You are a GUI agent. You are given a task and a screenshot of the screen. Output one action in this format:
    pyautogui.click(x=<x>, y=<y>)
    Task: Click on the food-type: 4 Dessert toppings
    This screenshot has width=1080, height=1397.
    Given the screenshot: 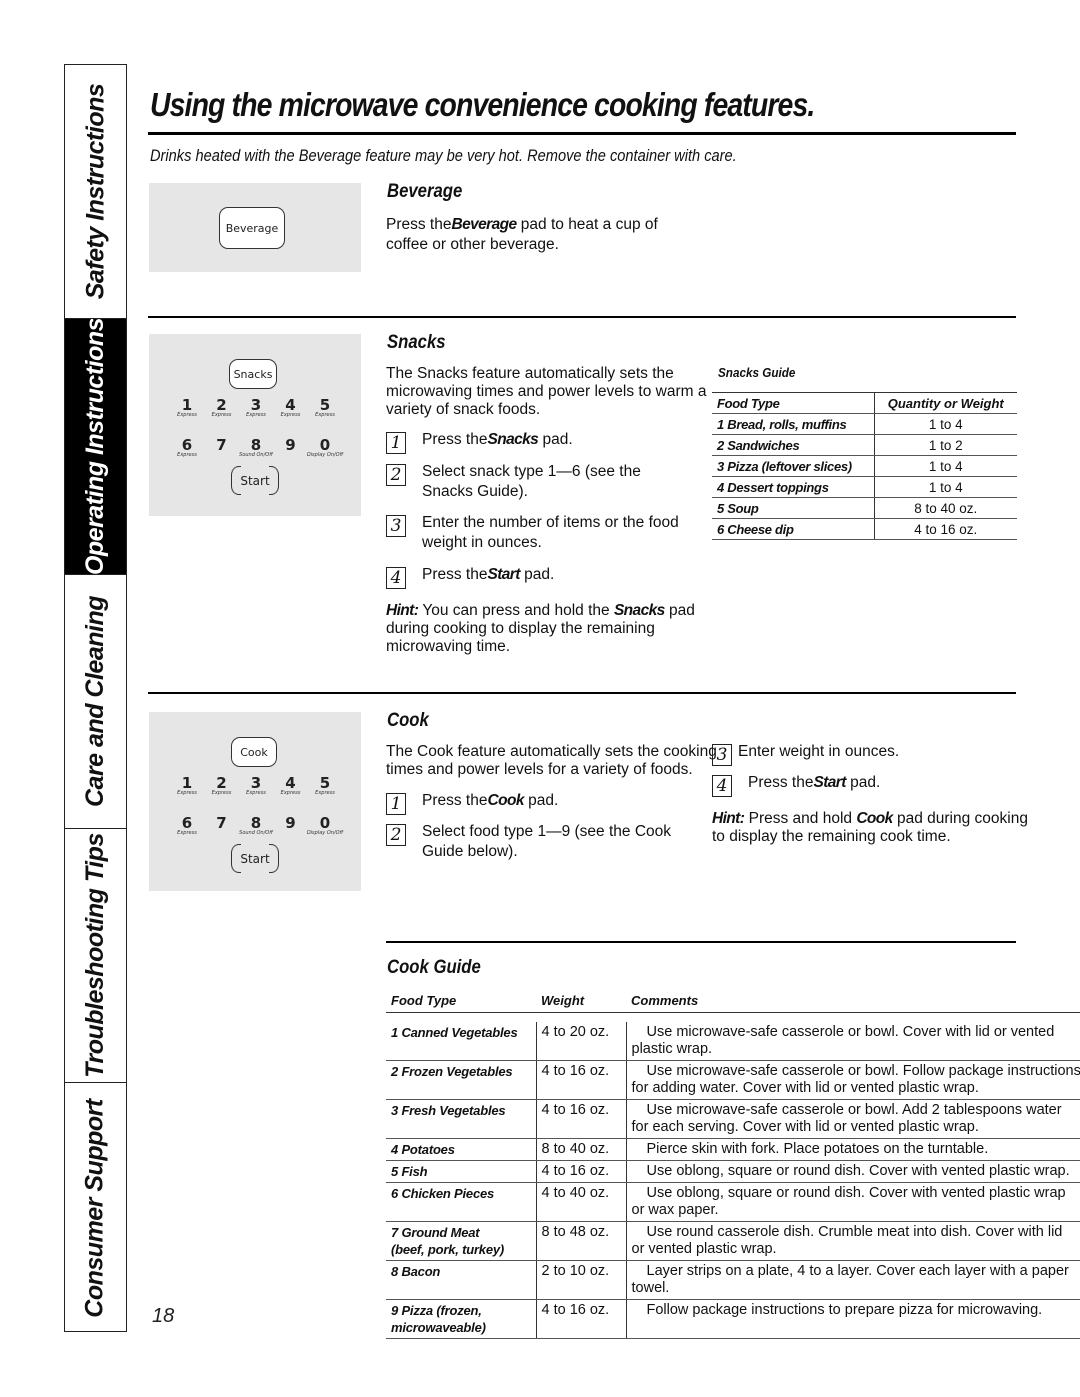 What is the action you would take?
    pyautogui.click(x=793, y=487)
    